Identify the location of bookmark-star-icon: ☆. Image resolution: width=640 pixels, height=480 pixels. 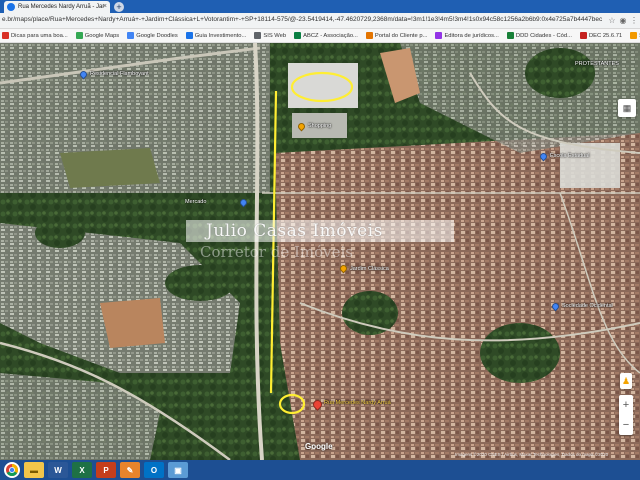
(612, 21).